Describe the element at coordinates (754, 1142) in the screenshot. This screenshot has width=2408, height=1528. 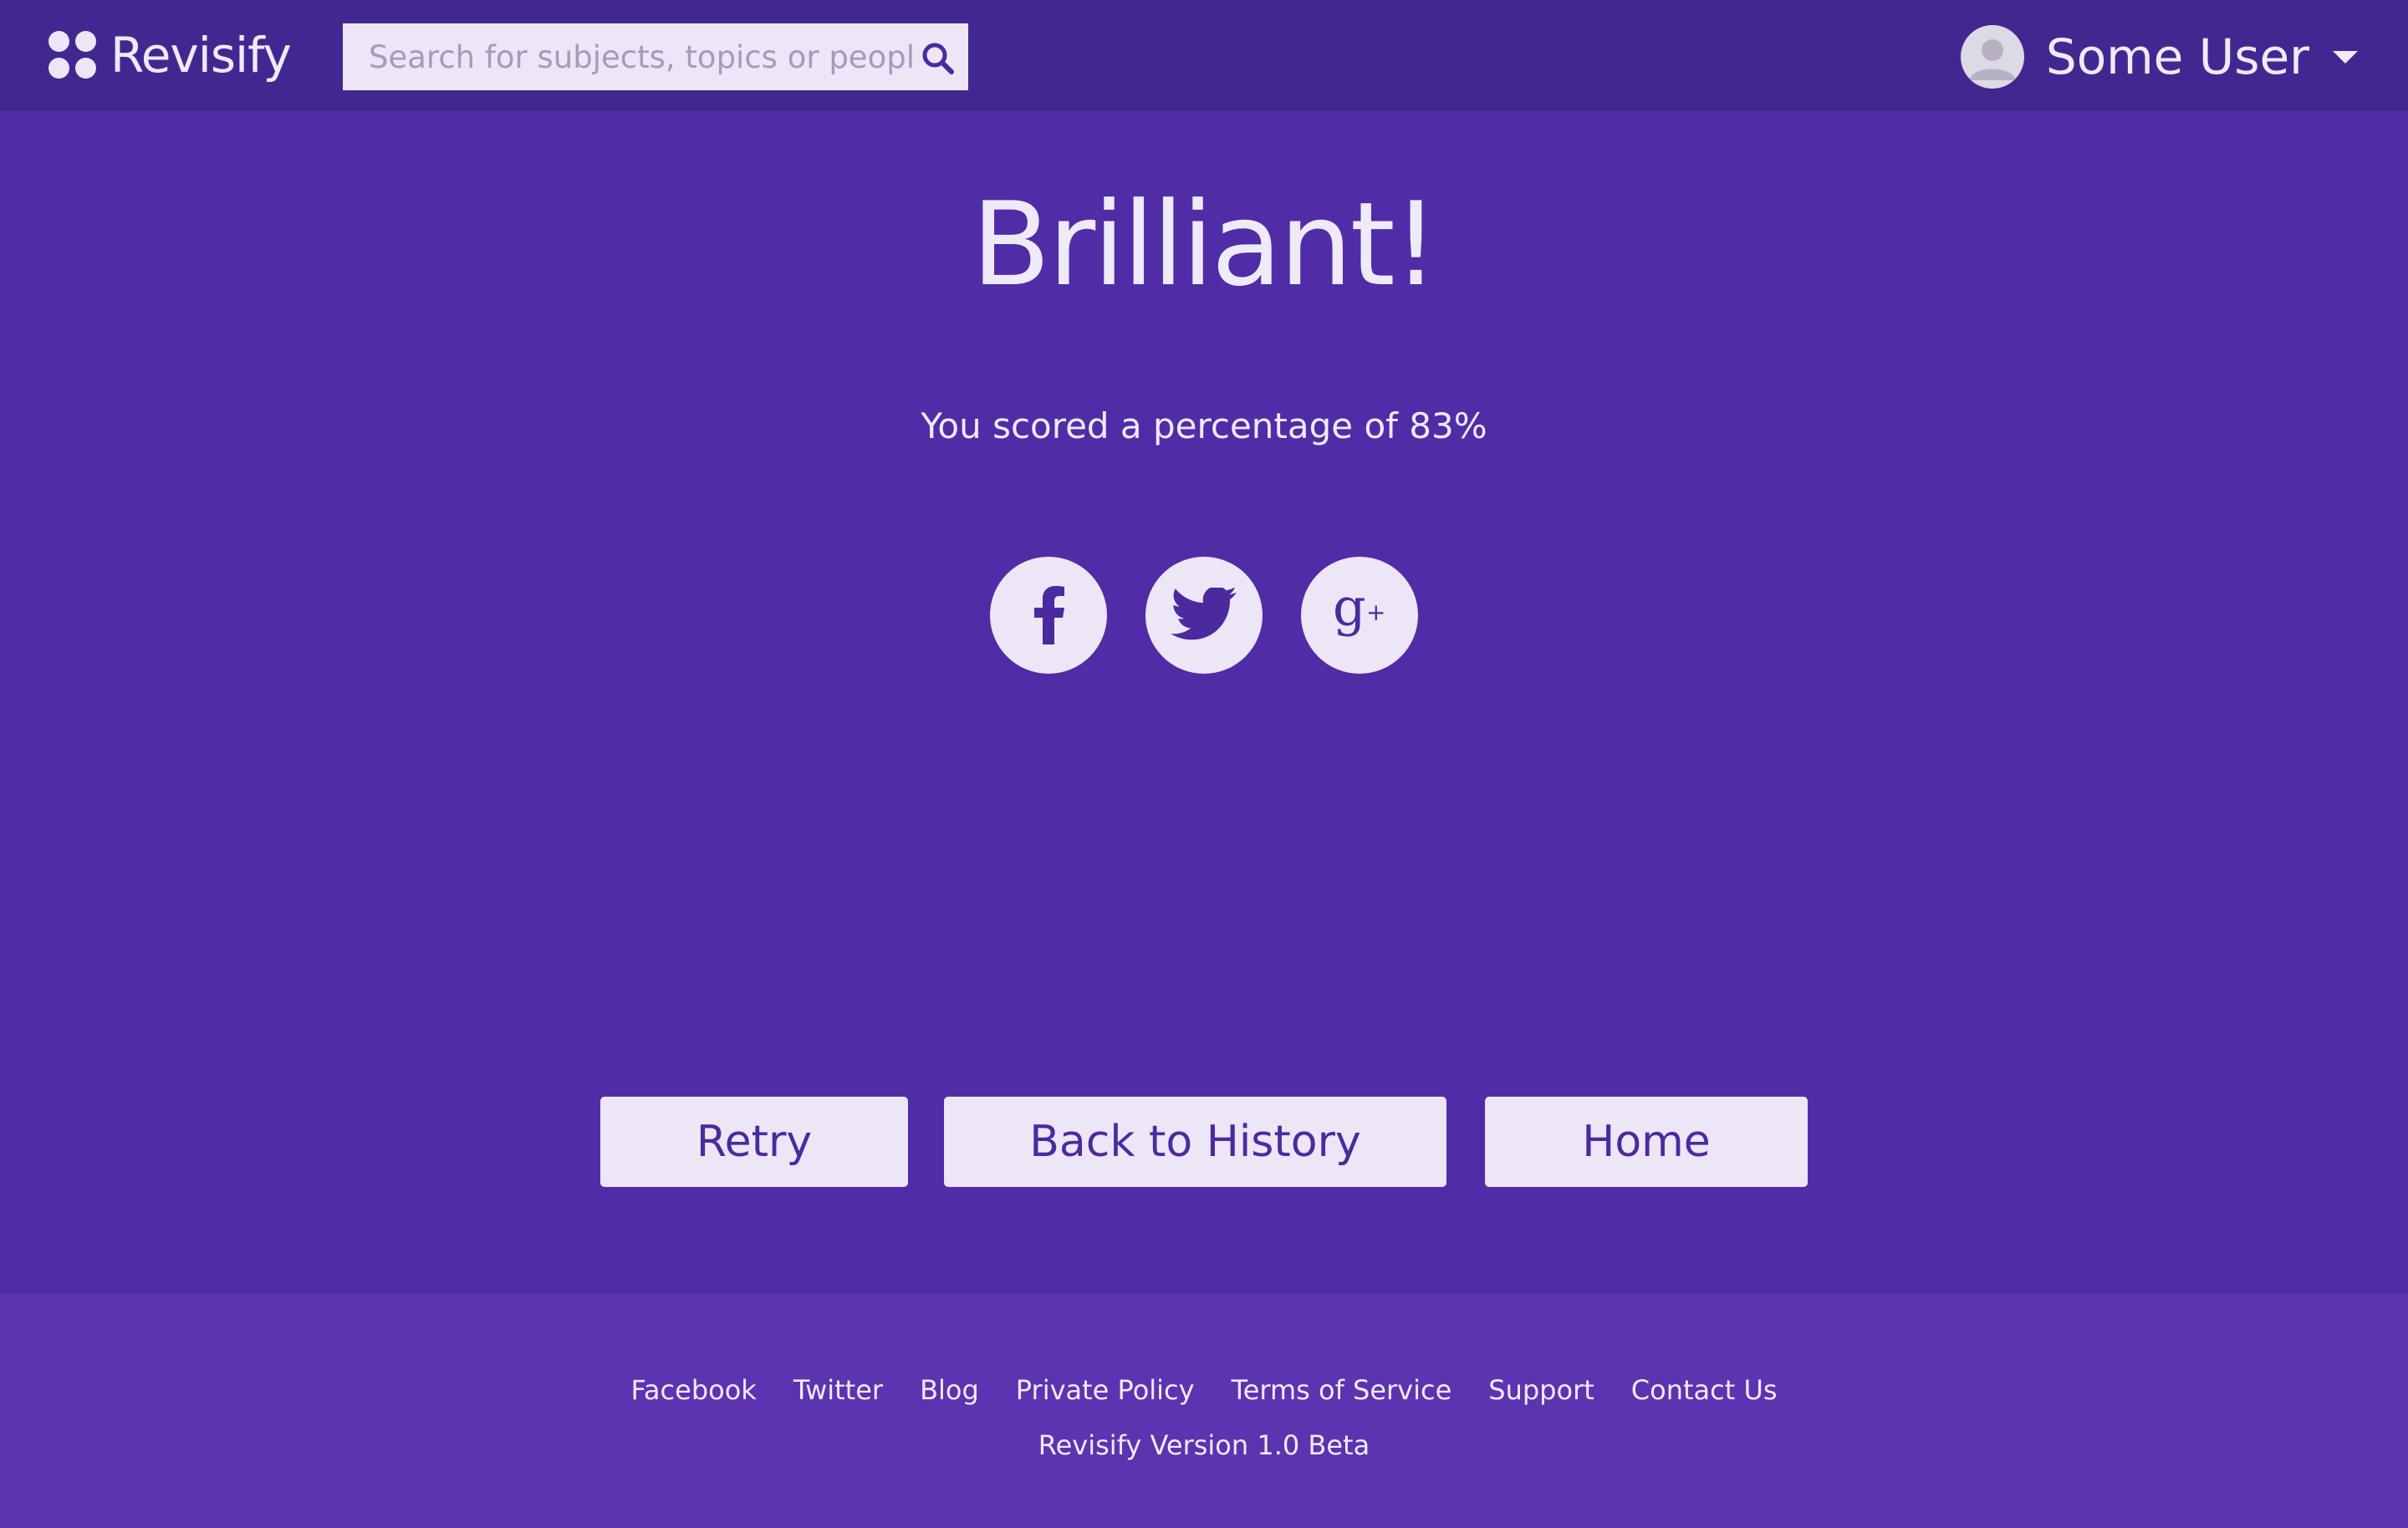
I see `retry-button: Retry` at that location.